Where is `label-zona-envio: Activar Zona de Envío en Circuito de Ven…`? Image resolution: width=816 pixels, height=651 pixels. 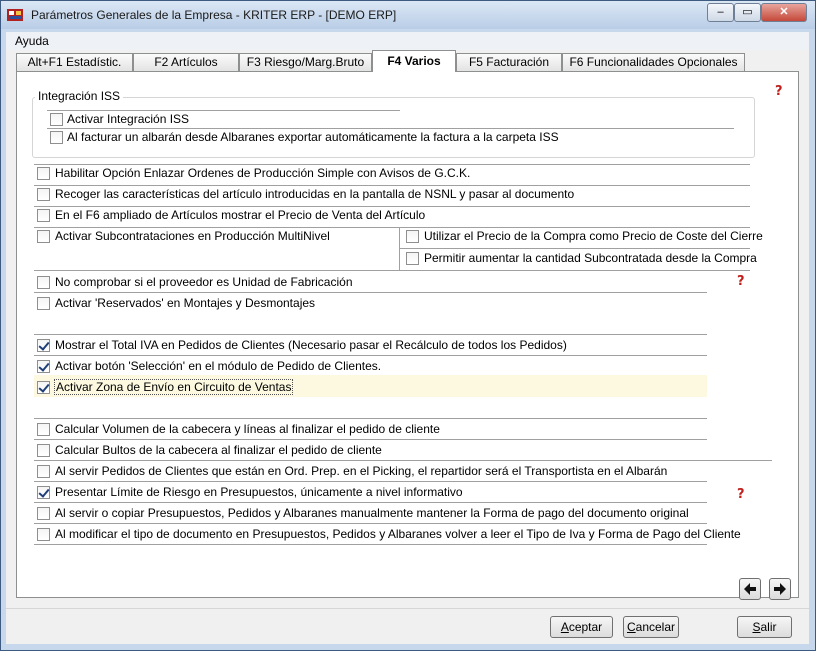 label-zona-envio: Activar Zona de Envío en Circuito de Ven… is located at coordinates (173, 387).